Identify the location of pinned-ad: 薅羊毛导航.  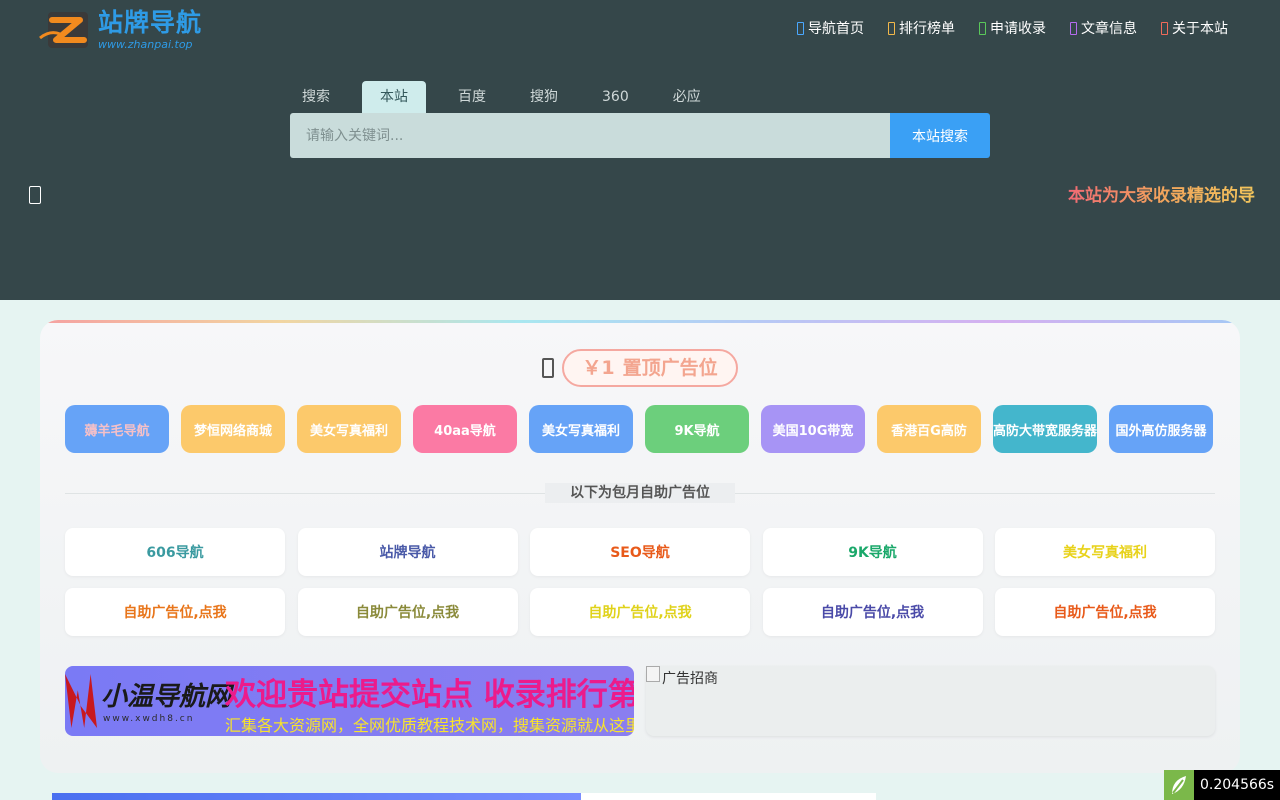
(117, 429).